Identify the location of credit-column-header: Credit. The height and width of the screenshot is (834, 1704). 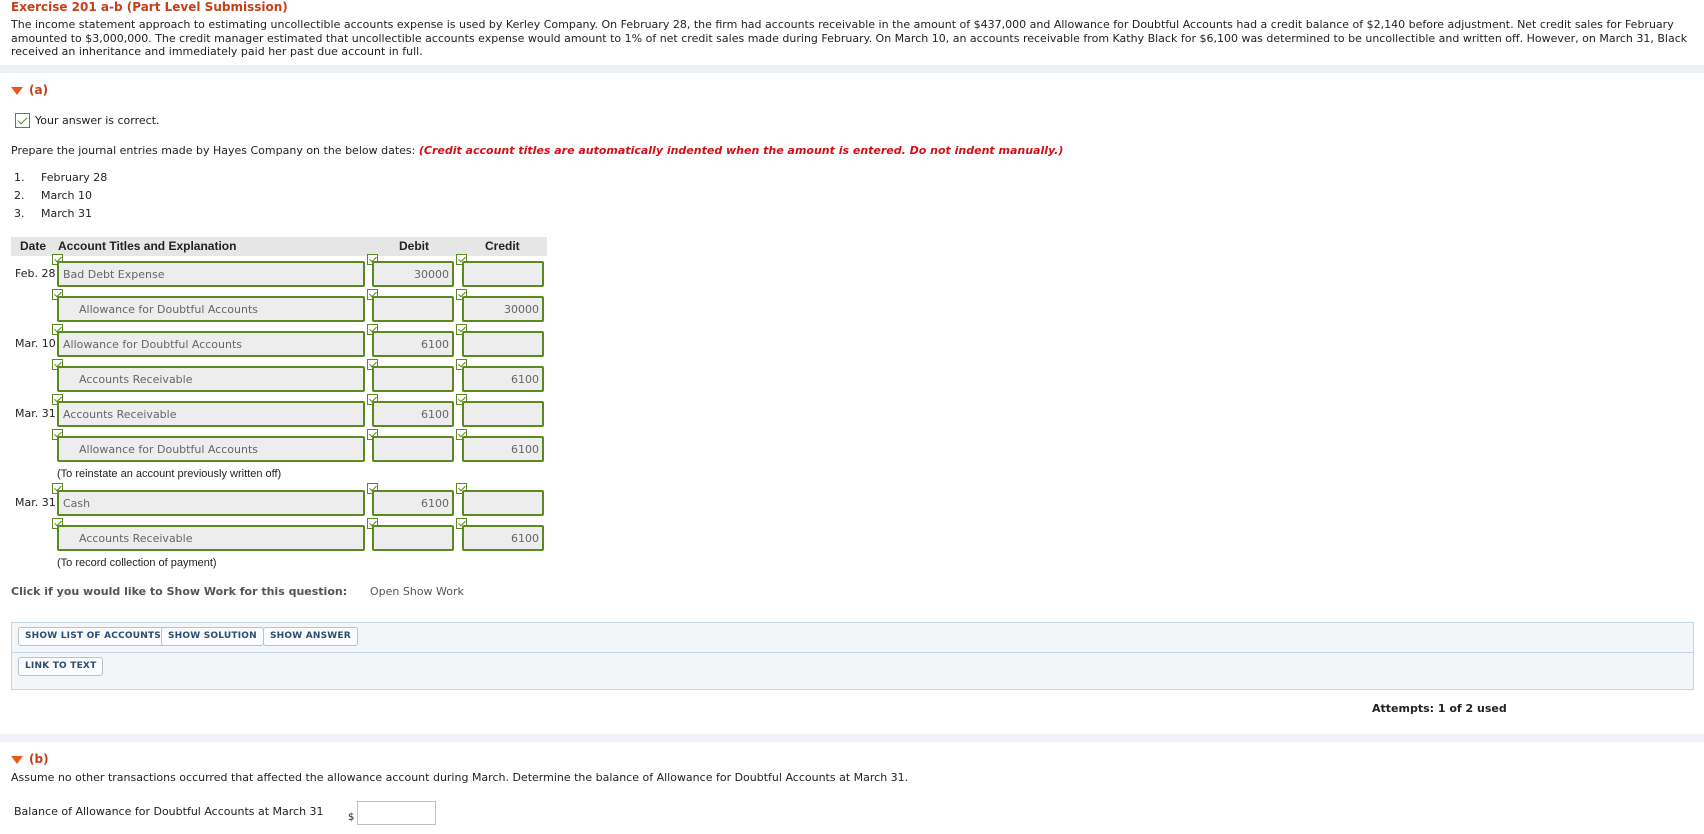
(502, 246).